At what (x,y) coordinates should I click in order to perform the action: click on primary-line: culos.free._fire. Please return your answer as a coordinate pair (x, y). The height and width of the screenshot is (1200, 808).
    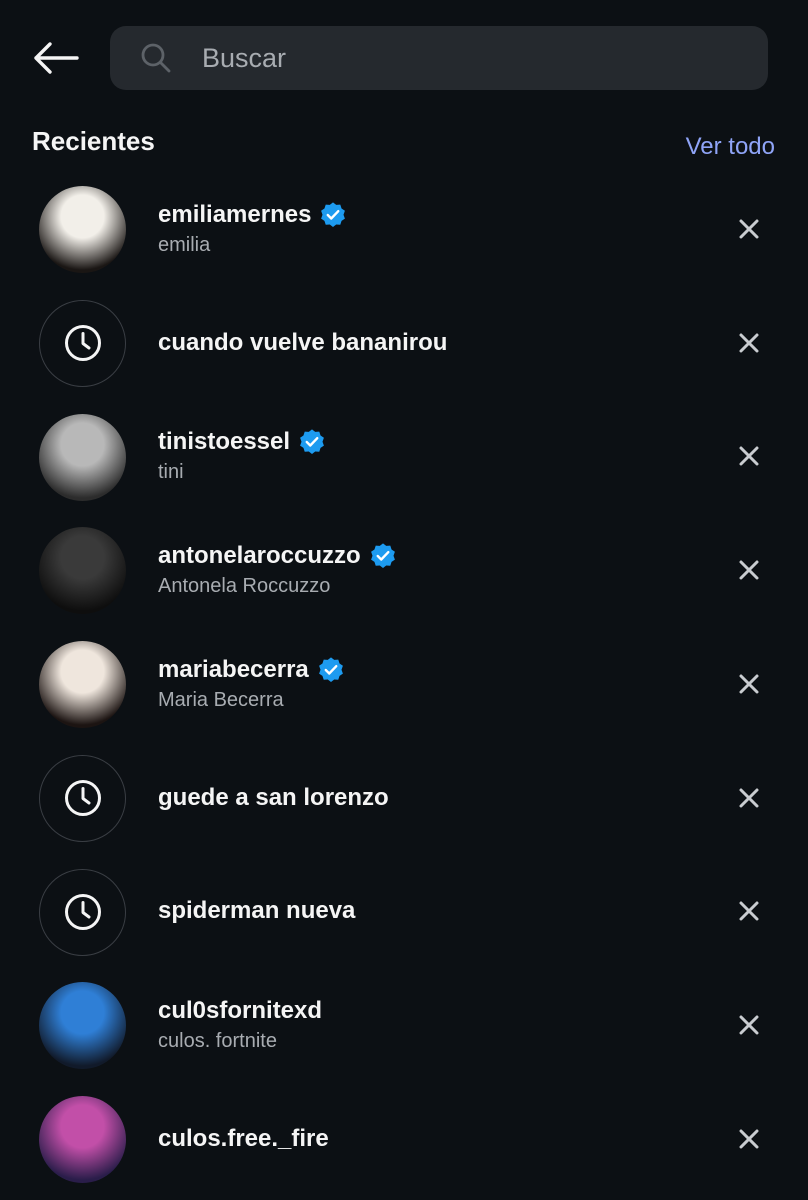
    Looking at the image, I should click on (243, 1139).